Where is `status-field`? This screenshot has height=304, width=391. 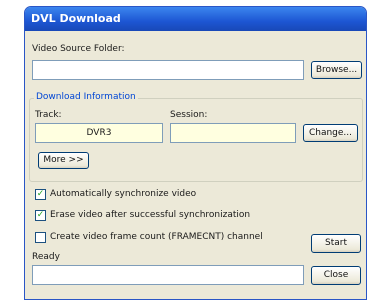
status-field is located at coordinates (168, 275).